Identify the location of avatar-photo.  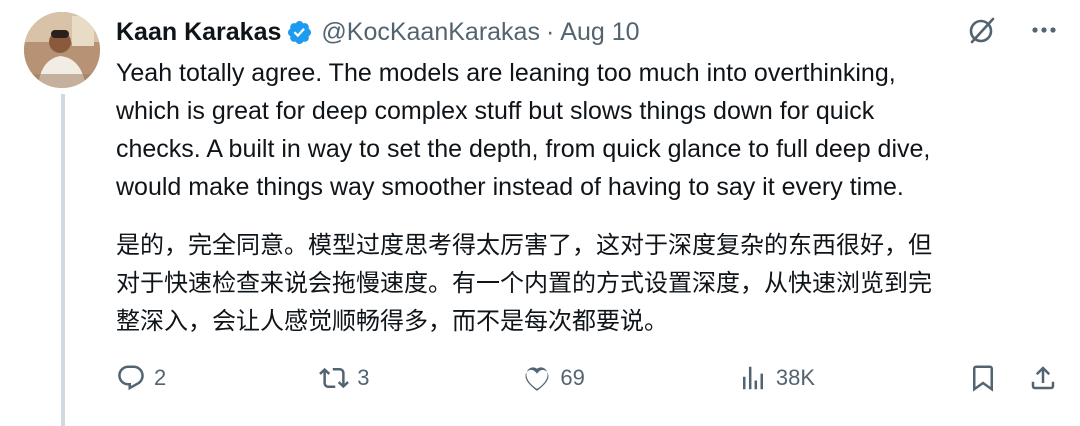
(62, 50).